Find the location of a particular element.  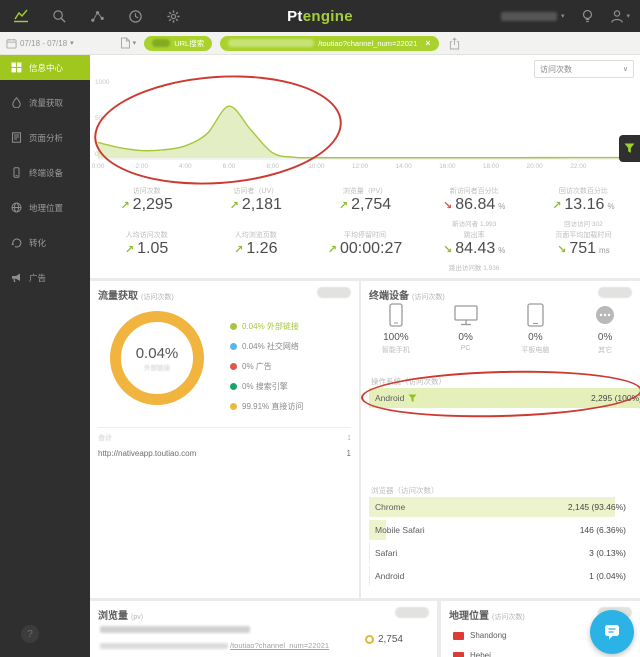

metric-column: 访问次数 ↗ 2,295 人均访问次数 ↗ 1.05 is located at coordinates (146, 222).